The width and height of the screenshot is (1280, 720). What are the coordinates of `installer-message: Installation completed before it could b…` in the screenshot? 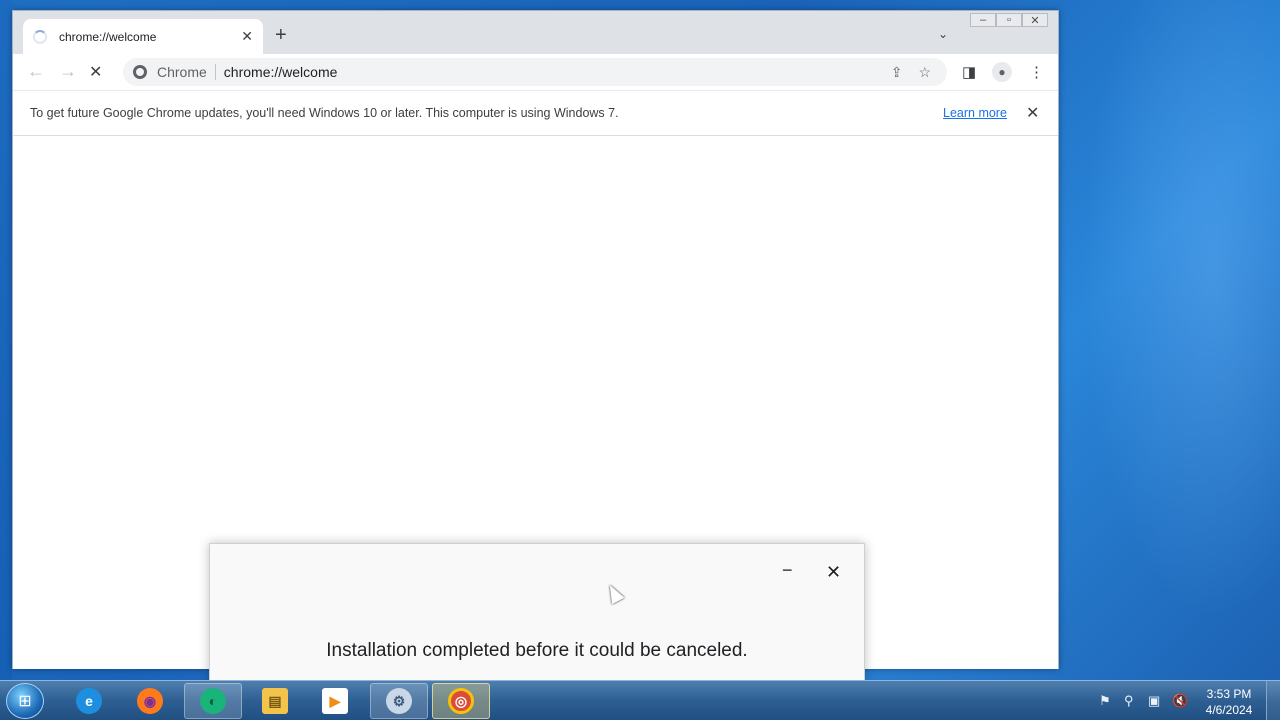 It's located at (537, 650).